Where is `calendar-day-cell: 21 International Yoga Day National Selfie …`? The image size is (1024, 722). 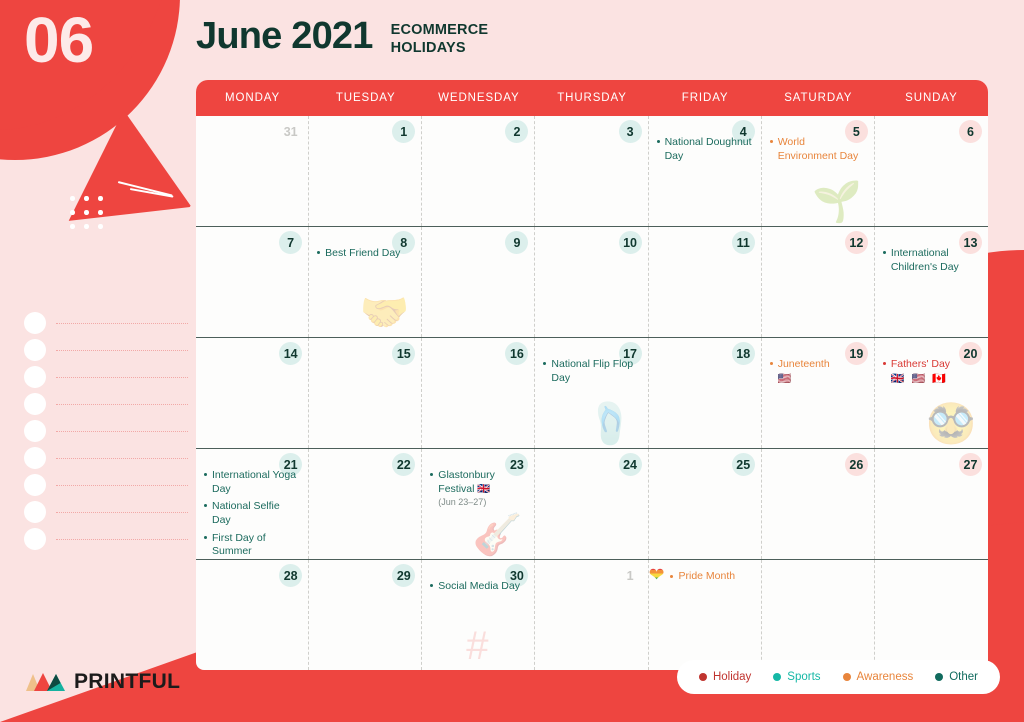
calendar-day-cell: 21 International Yoga Day National Selfie … is located at coordinates (253, 504).